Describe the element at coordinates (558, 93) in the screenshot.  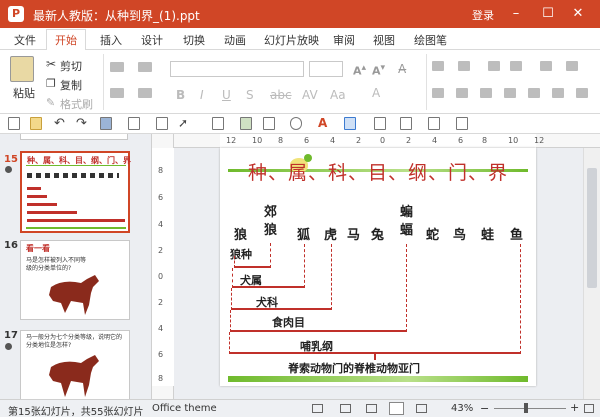
I see `columns-icon` at that location.